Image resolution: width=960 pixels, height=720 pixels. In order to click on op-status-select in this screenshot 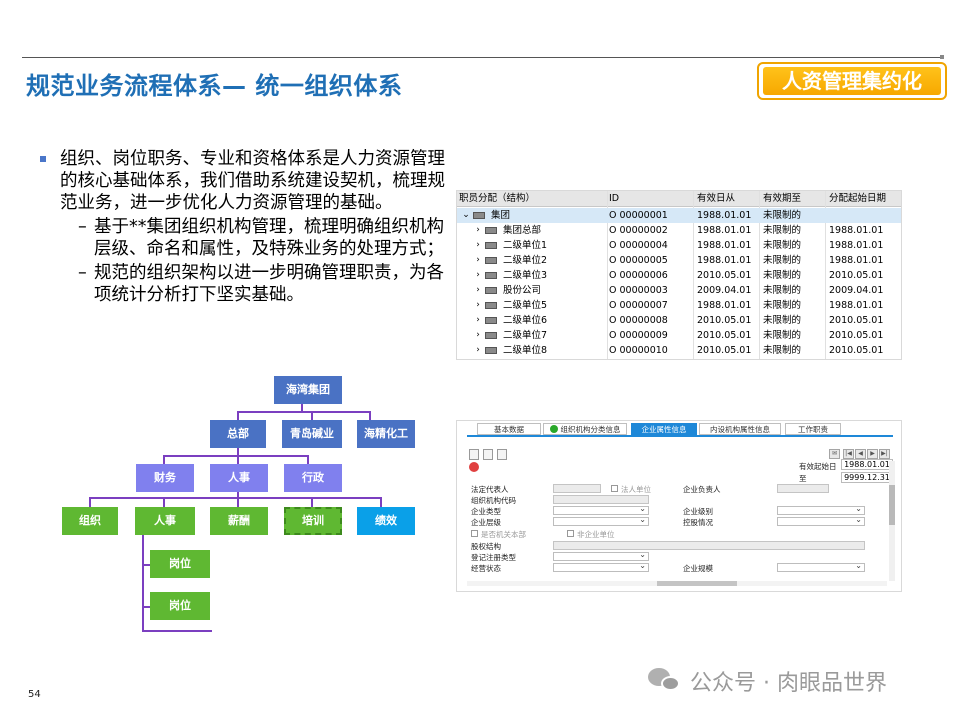, I will do `click(601, 566)`.